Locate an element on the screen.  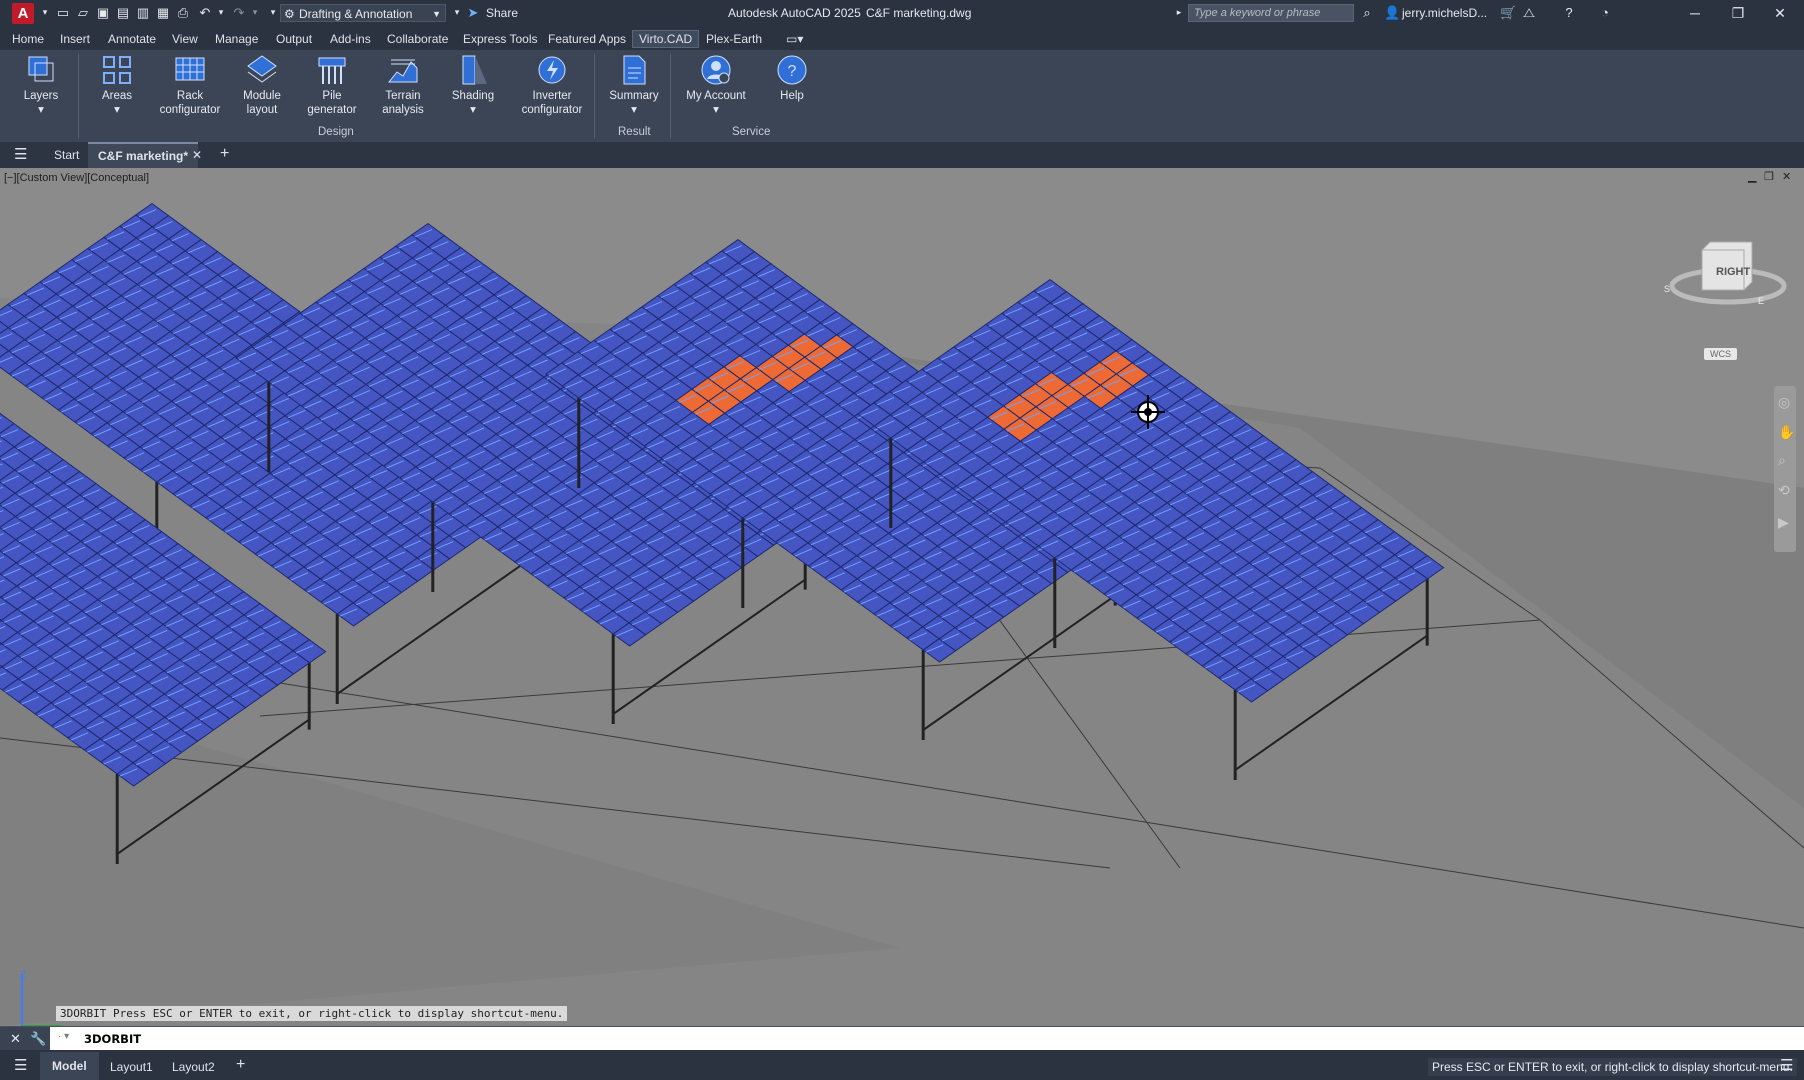
terrain-analysis-button: Terrain analysis is located at coordinates (403, 85).